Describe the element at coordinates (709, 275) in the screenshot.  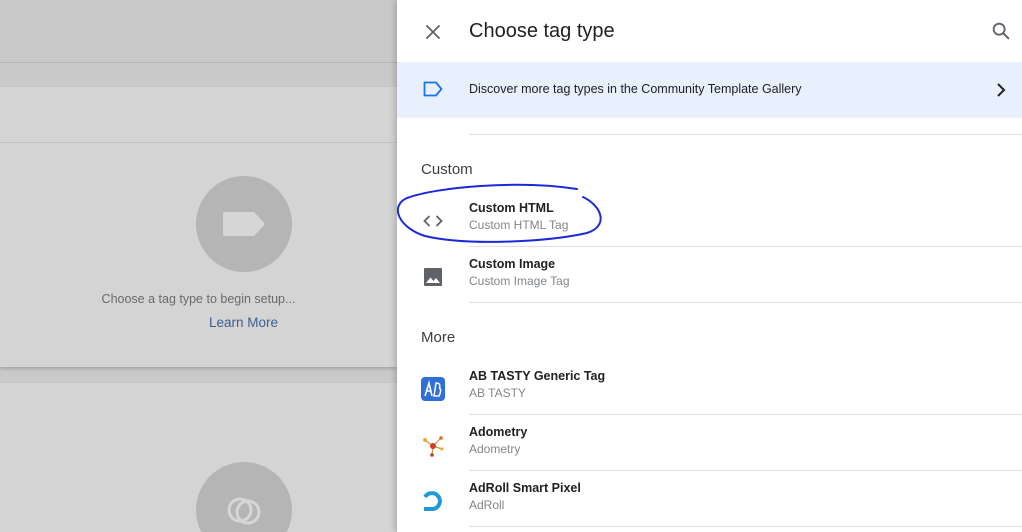
I see `tag-type-custom-image: Custom Image Custom Image Tag` at that location.